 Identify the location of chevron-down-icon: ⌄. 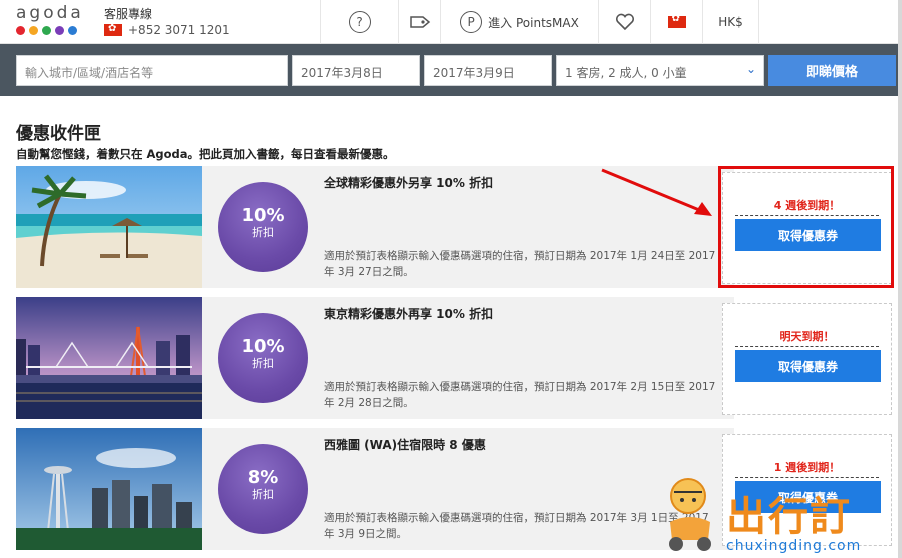
(750, 69).